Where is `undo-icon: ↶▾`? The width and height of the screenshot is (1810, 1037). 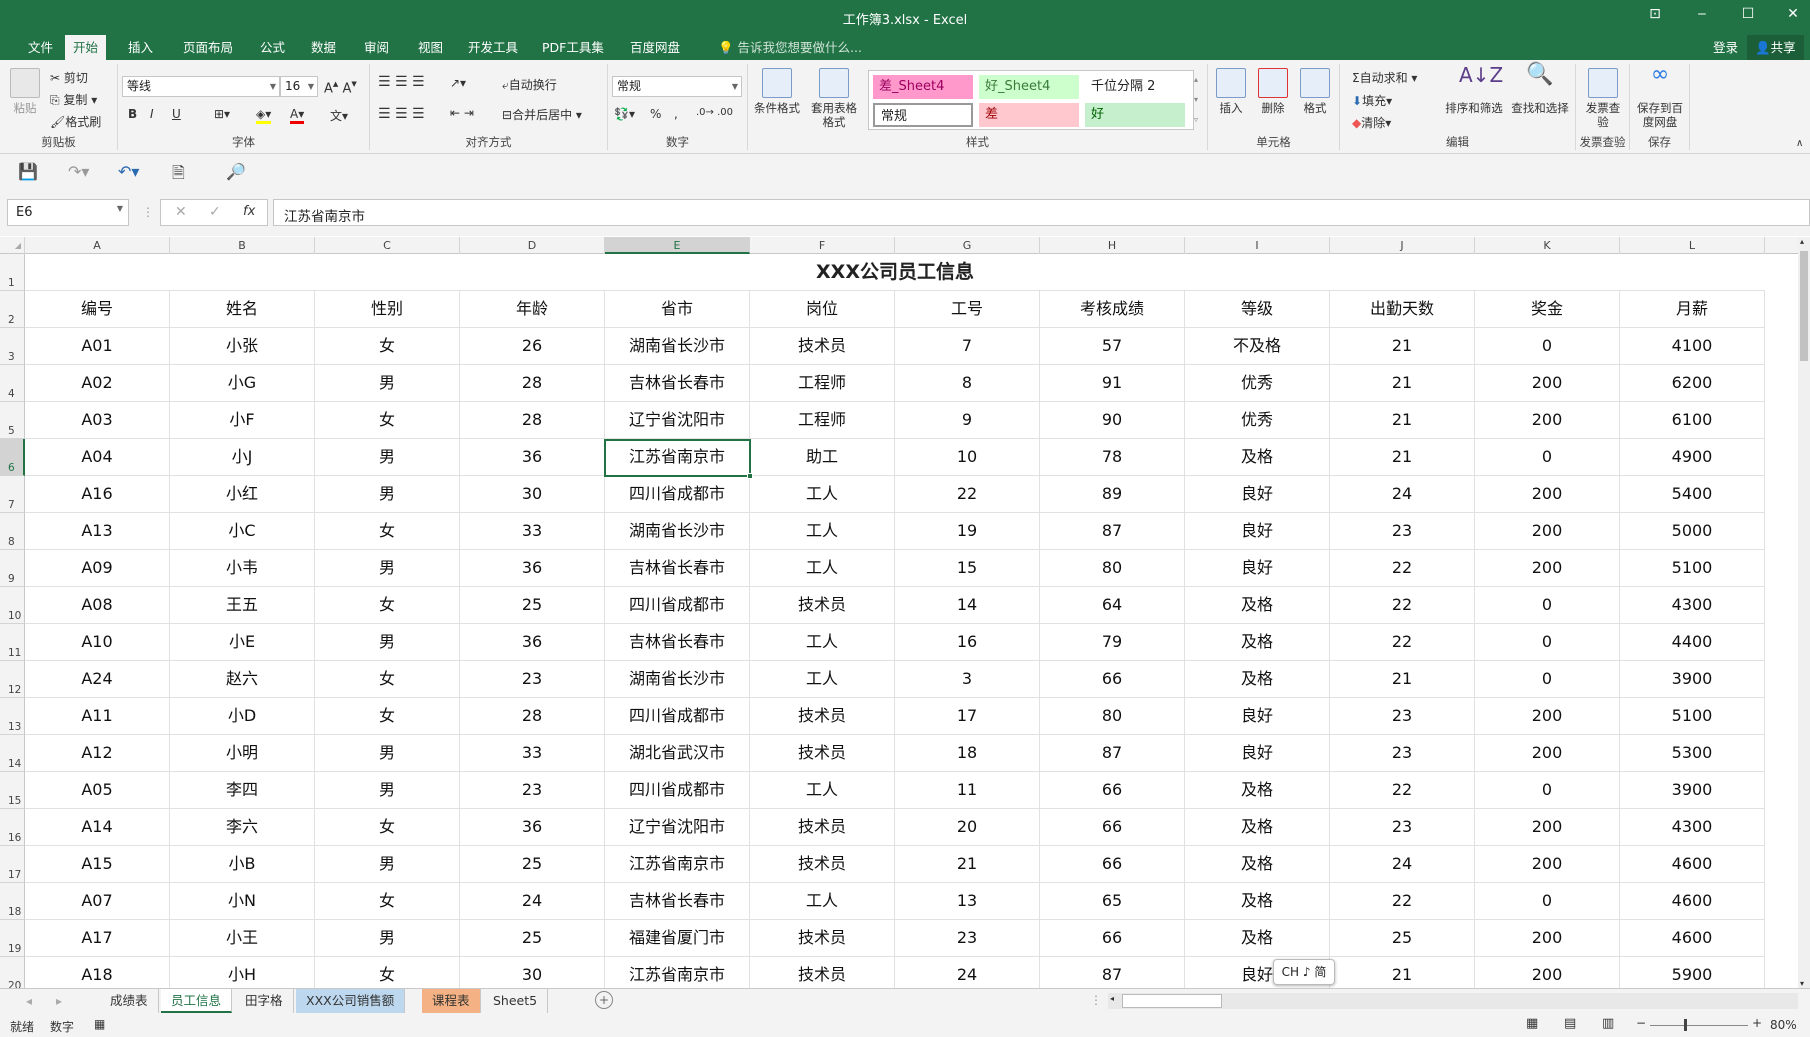 undo-icon: ↶▾ is located at coordinates (128, 171).